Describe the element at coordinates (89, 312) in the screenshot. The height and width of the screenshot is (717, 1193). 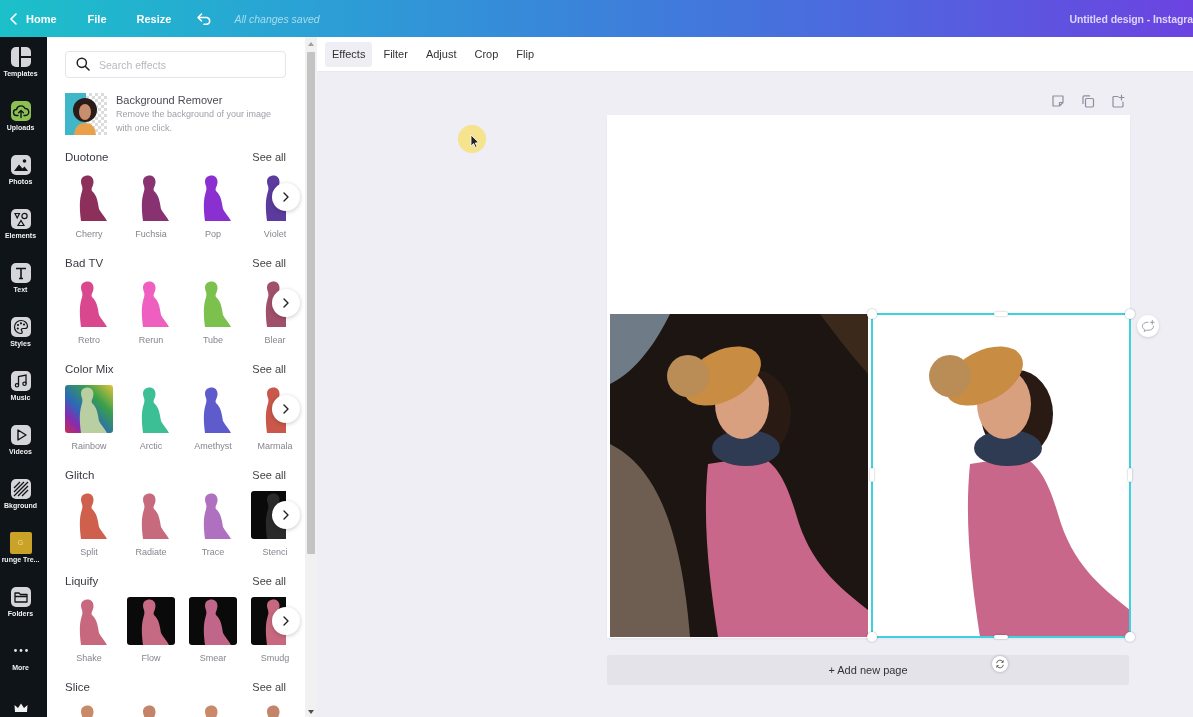
I see `effect-option: Retro` at that location.